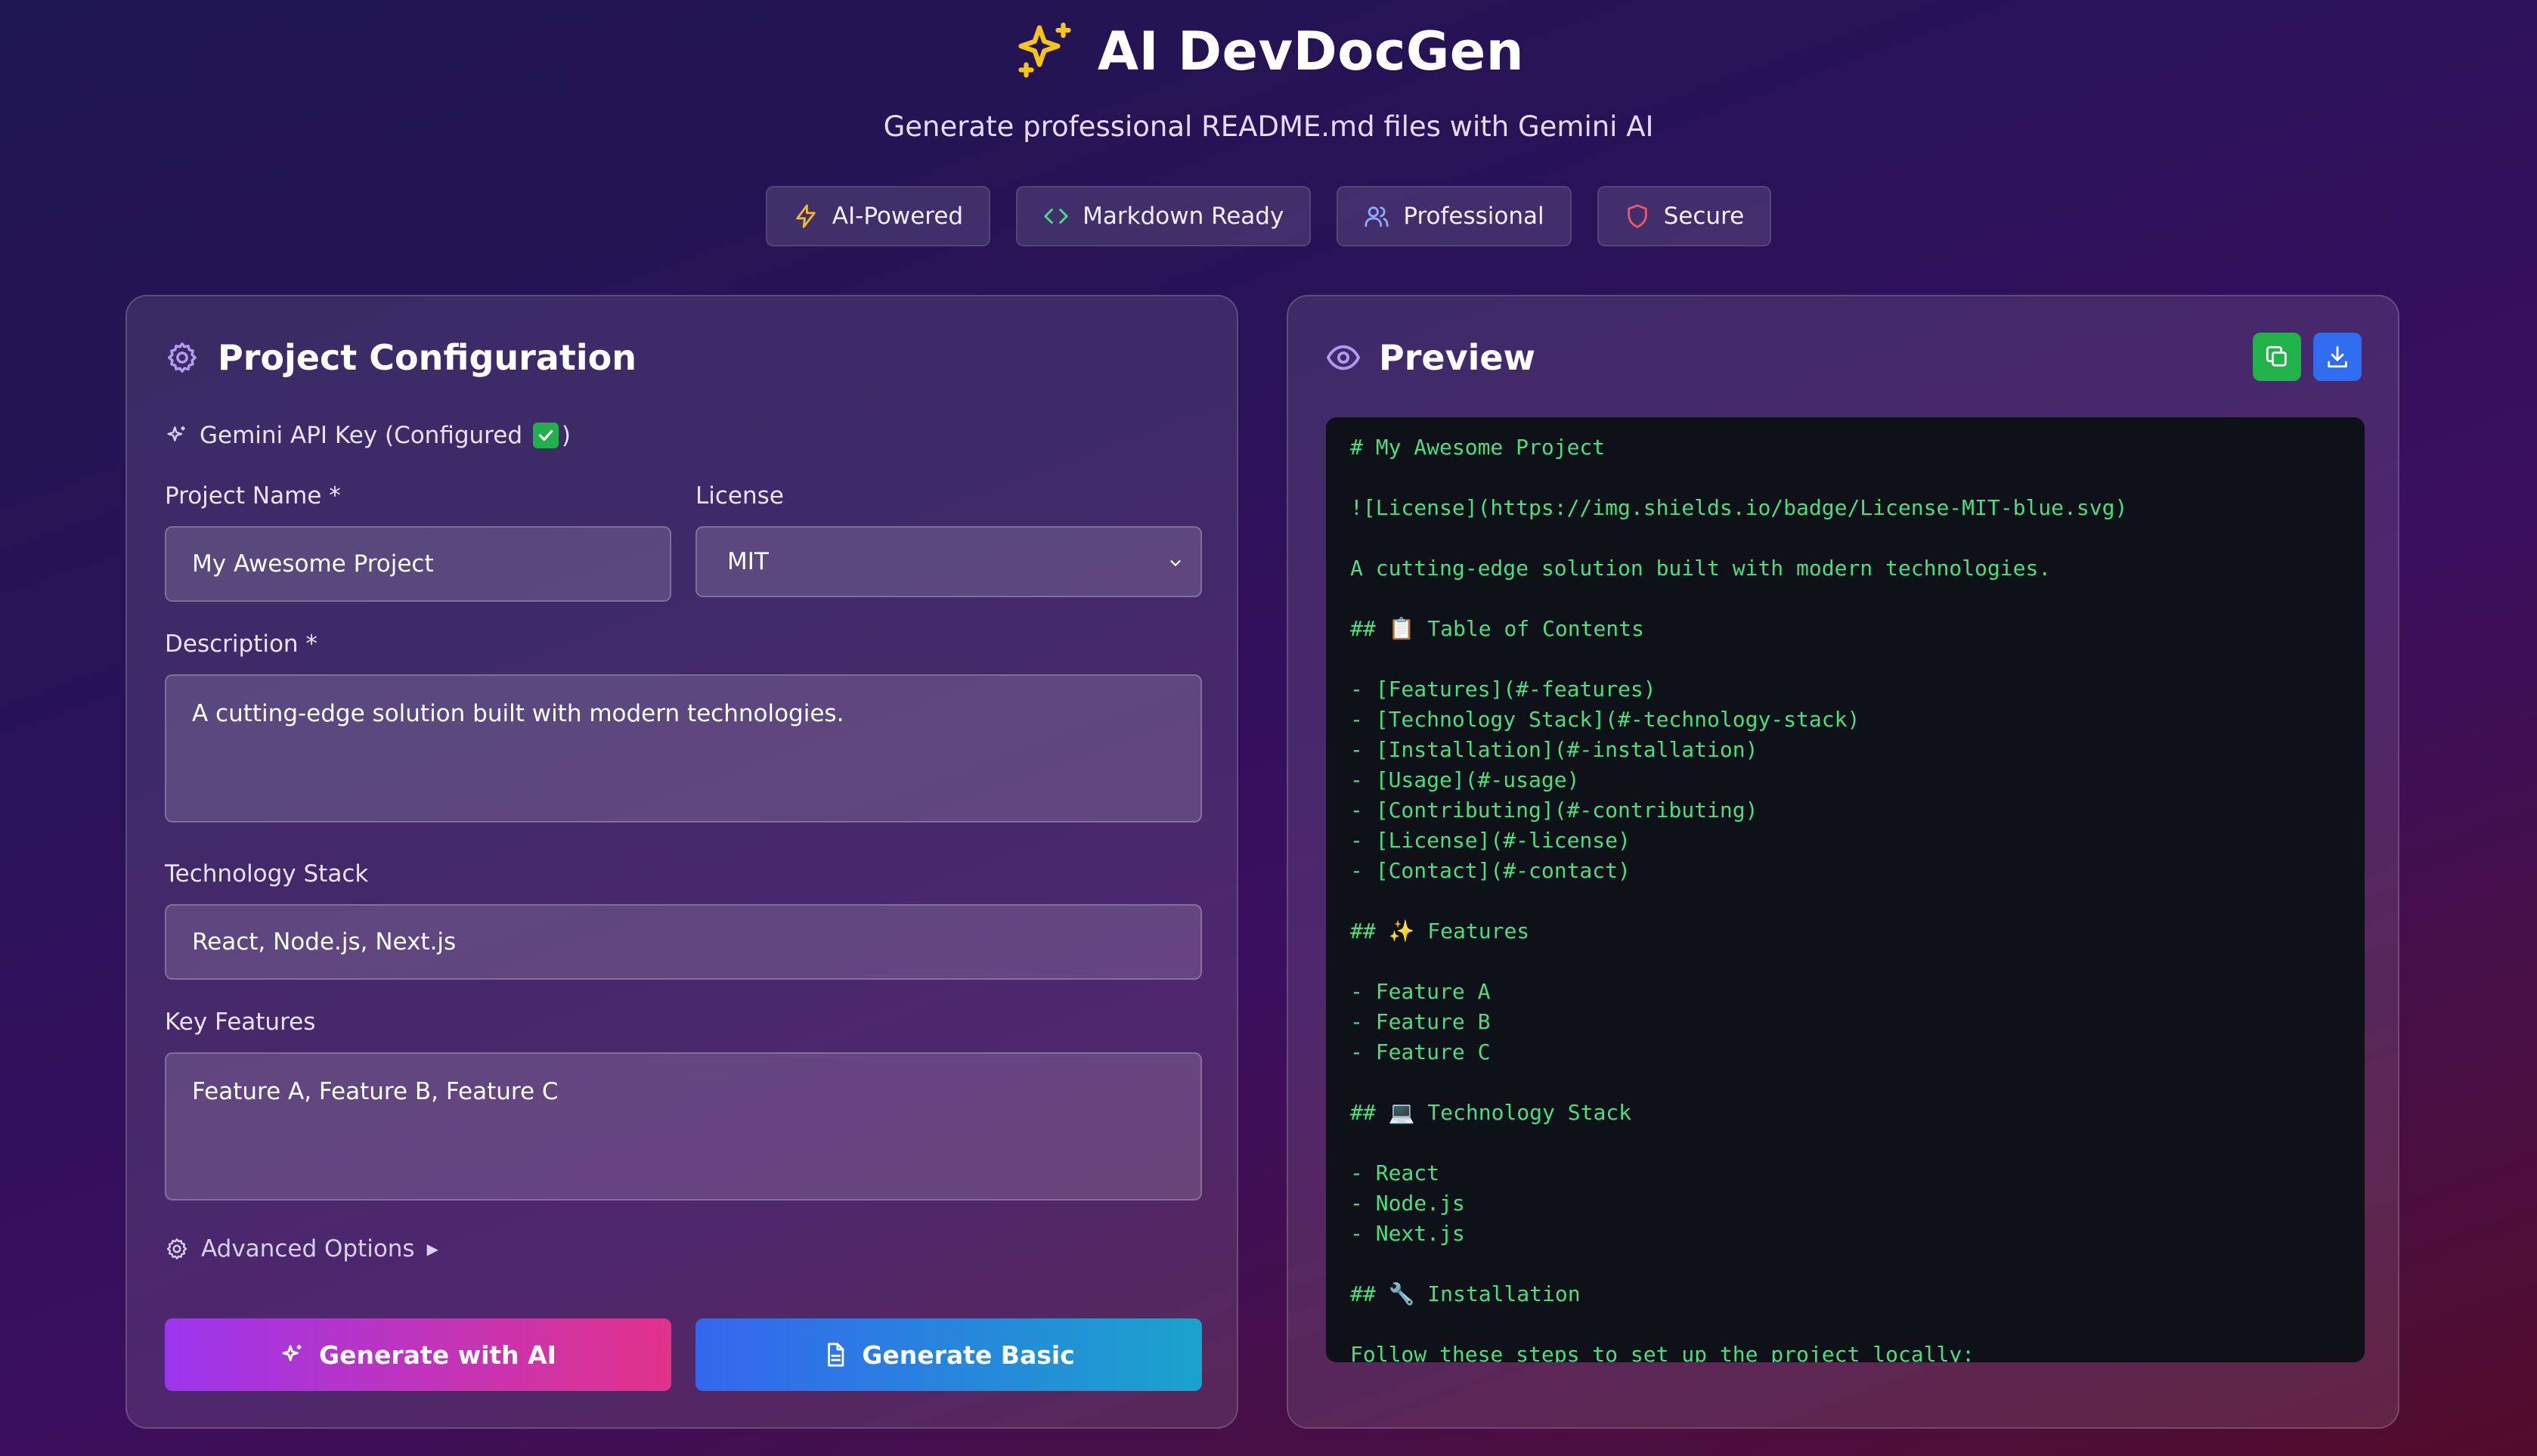 This screenshot has width=2537, height=1456. I want to click on description-label: Description *, so click(241, 644).